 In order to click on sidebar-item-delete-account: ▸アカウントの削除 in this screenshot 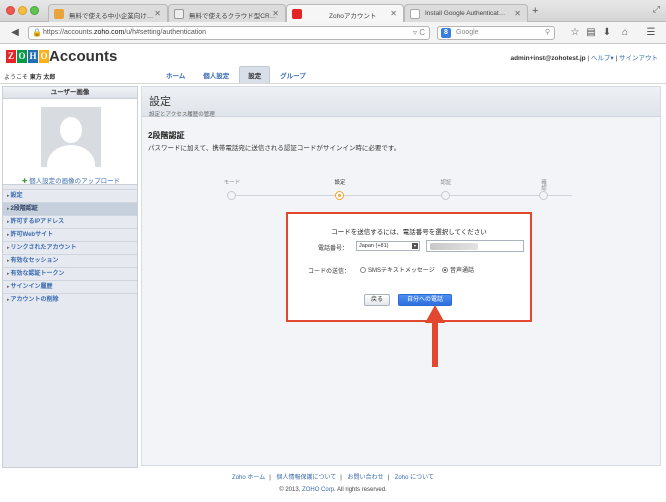, I will do `click(70, 299)`.